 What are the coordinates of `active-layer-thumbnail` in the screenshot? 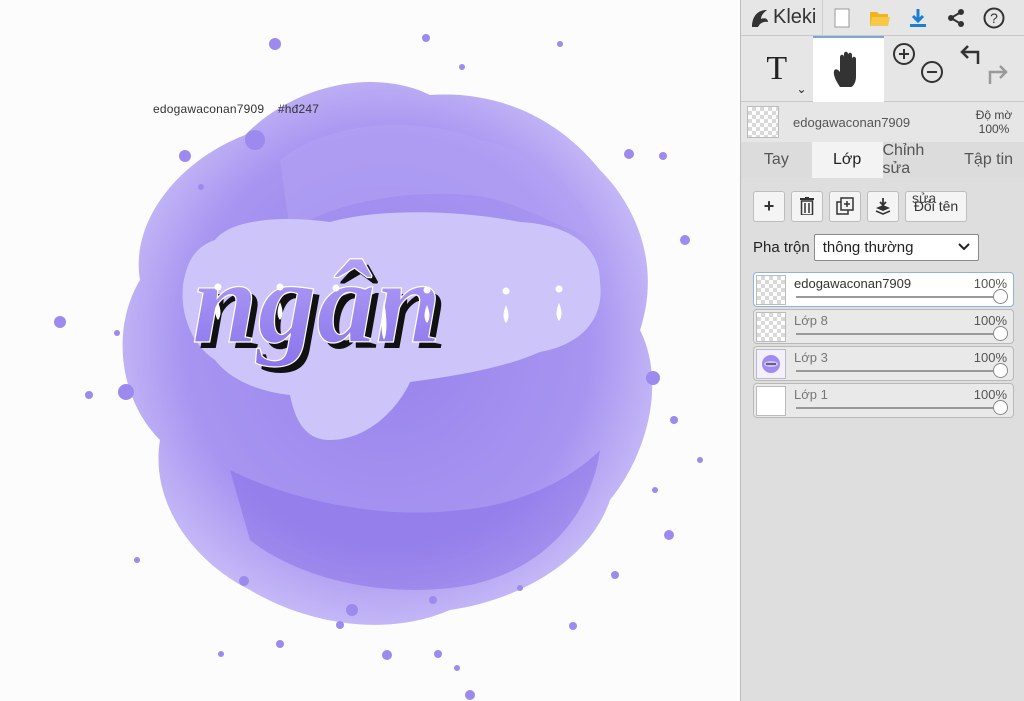 It's located at (763, 122).